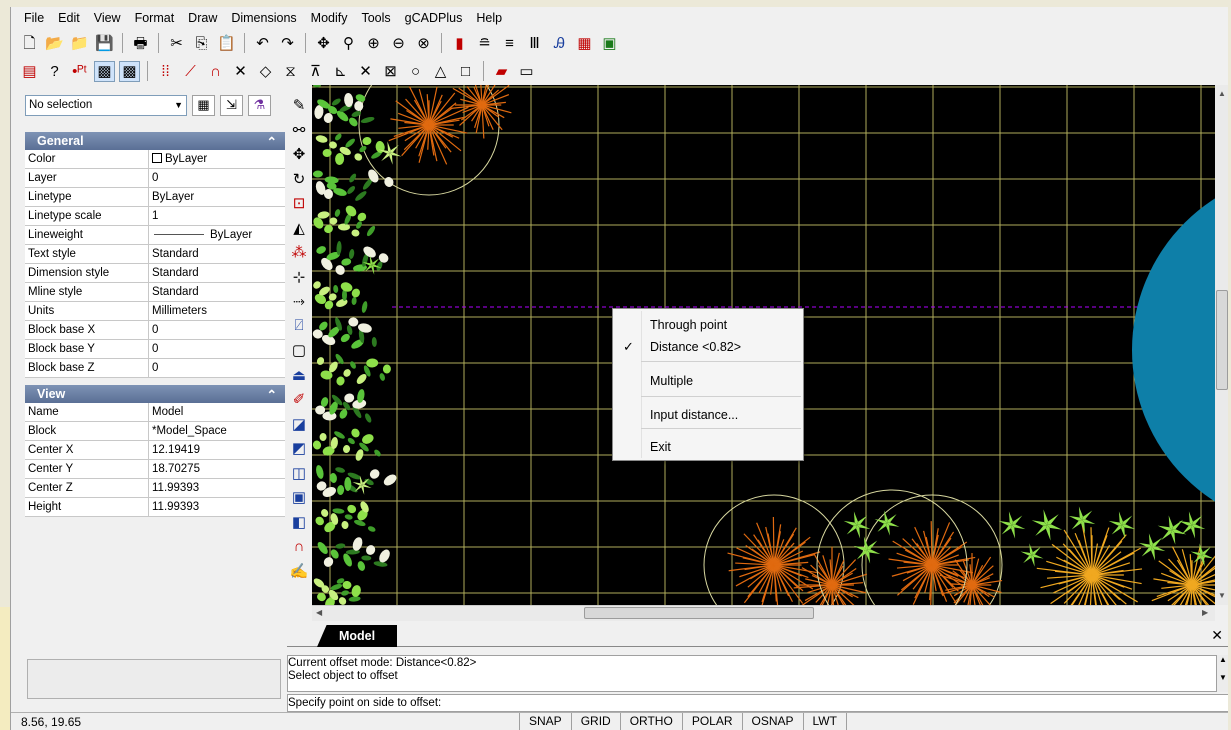 The height and width of the screenshot is (730, 1231). I want to click on zoom-realtime-icon: ⚲, so click(348, 43).